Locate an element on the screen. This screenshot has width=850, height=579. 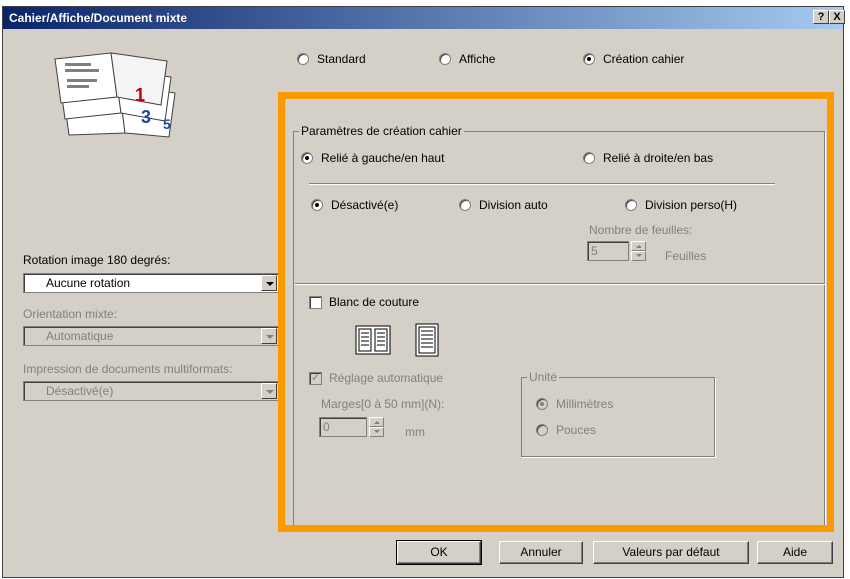
multiformat-dropdown-arrow-icon is located at coordinates (269, 391).